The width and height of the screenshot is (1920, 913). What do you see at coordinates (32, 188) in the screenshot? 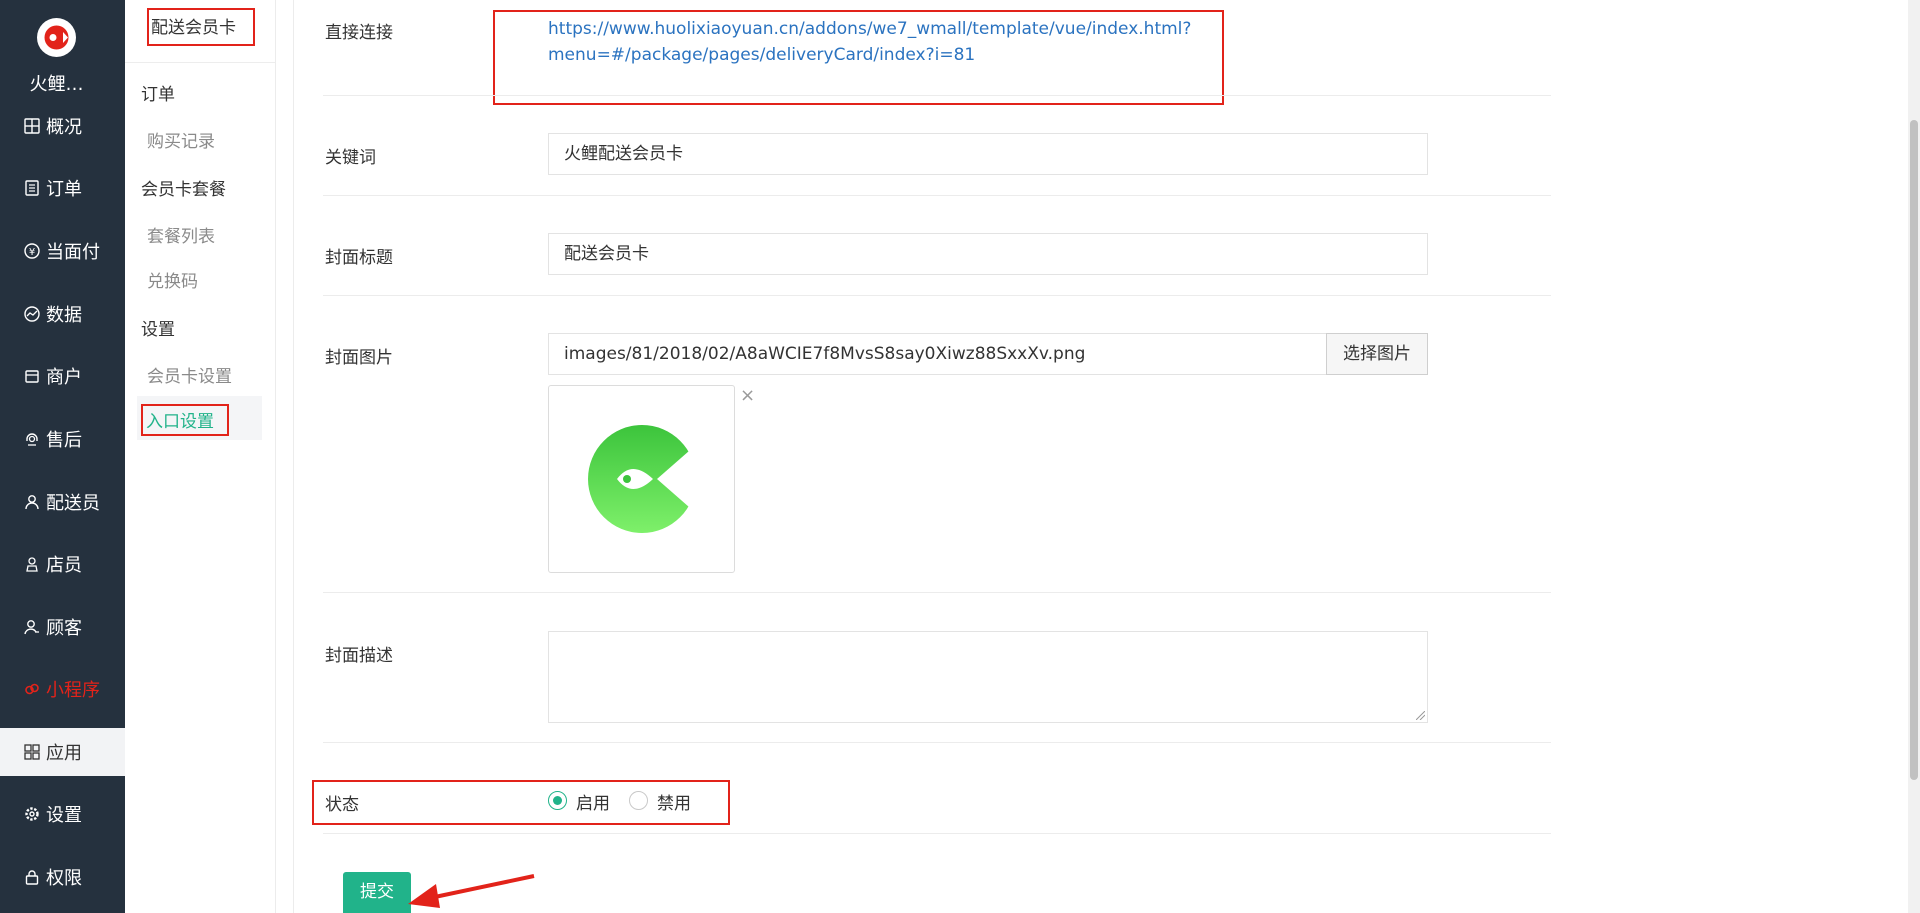
I see `order-list-icon` at bounding box center [32, 188].